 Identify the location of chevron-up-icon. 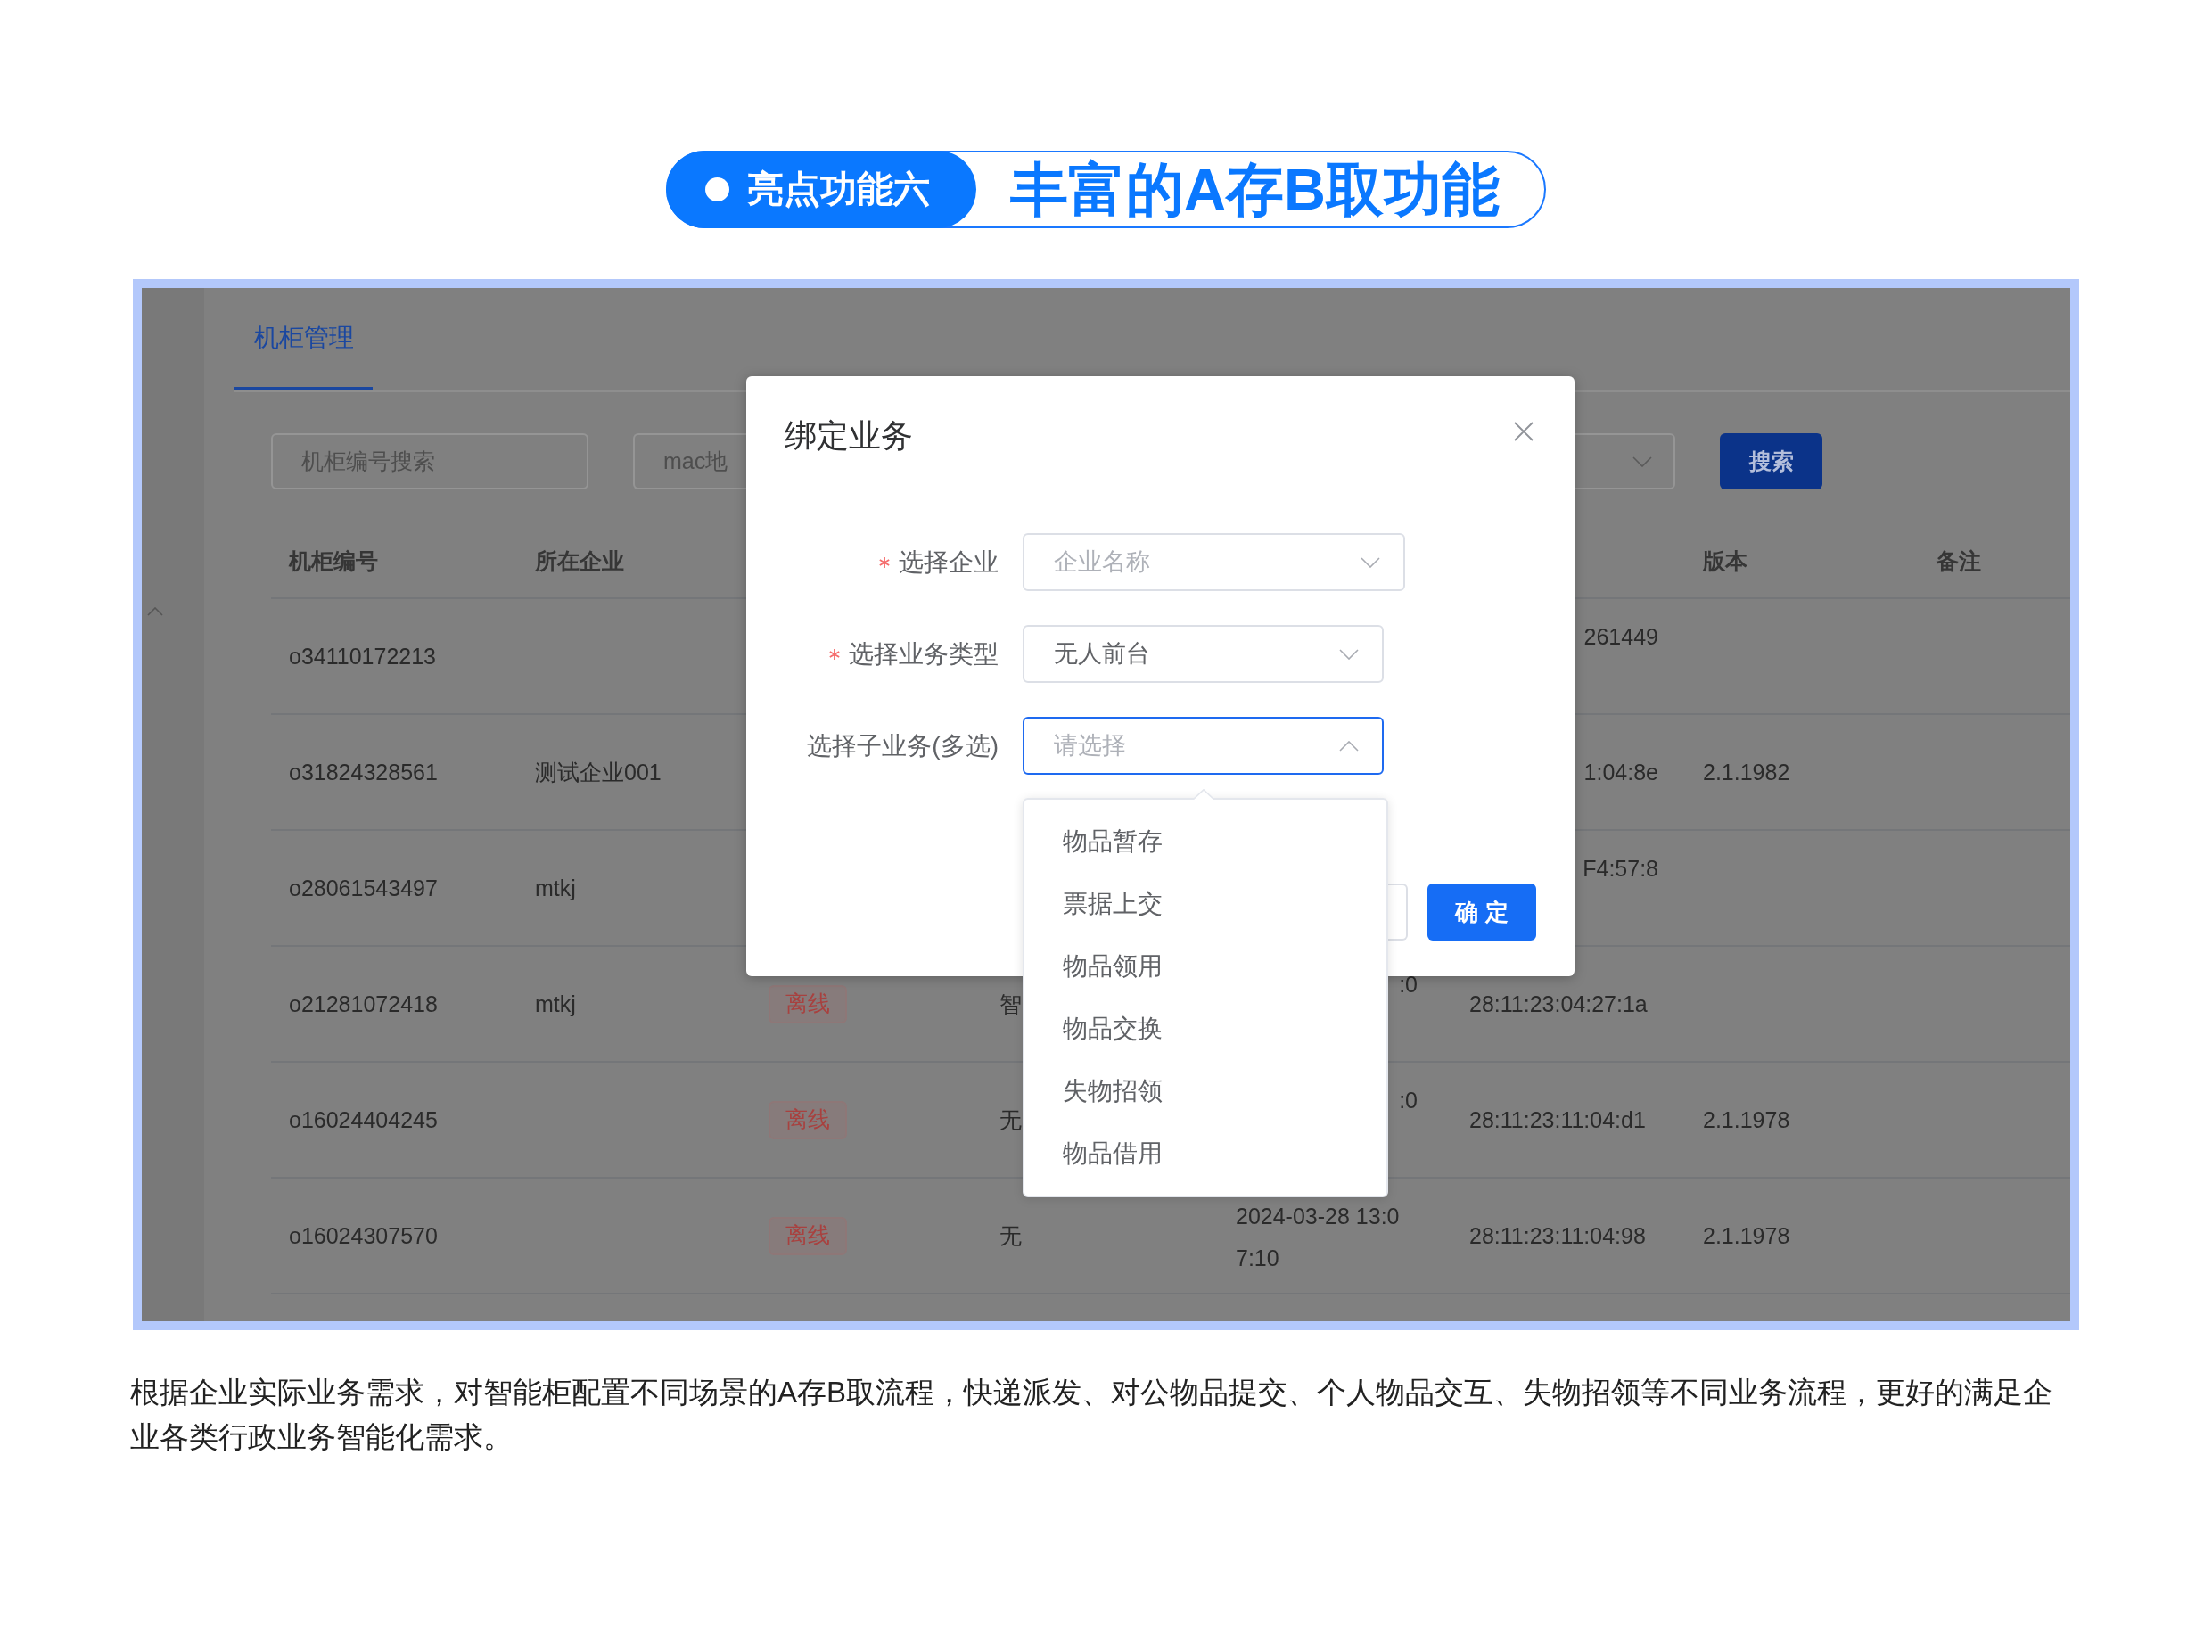
(155, 611).